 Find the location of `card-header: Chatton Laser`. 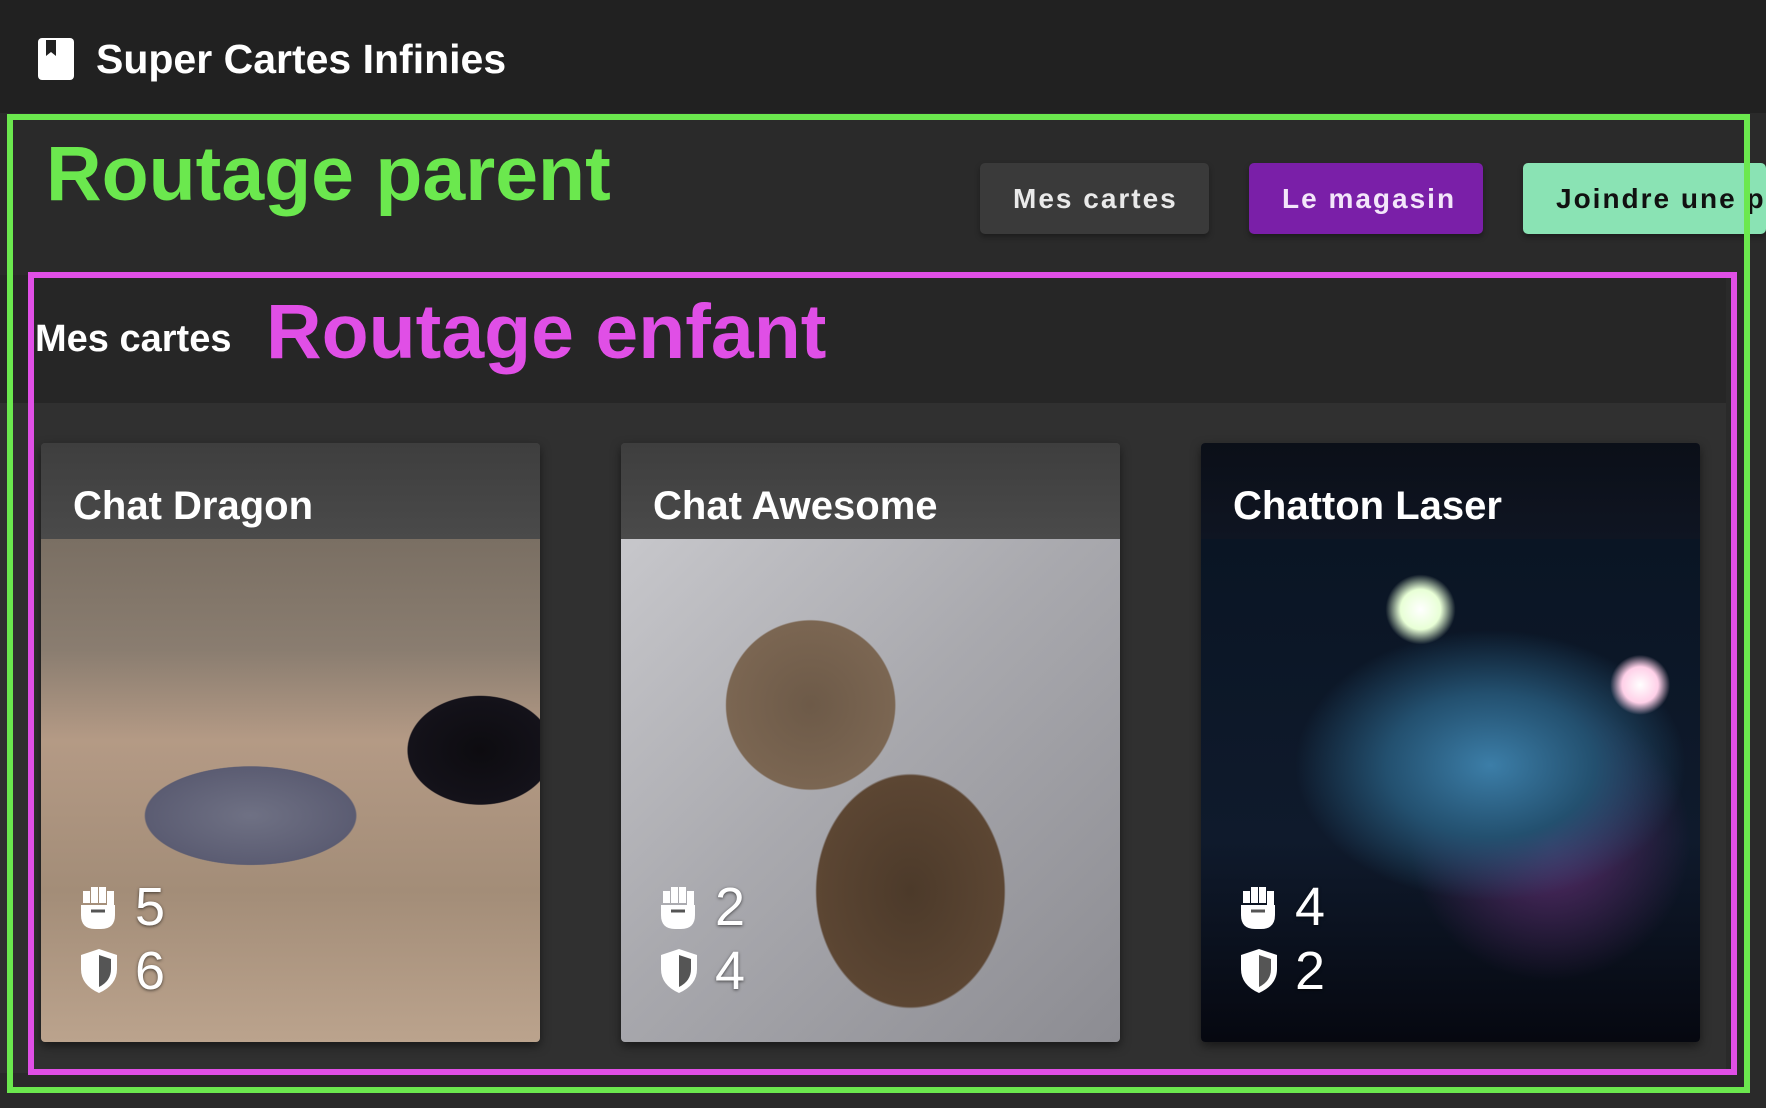

card-header: Chatton Laser is located at coordinates (1450, 491).